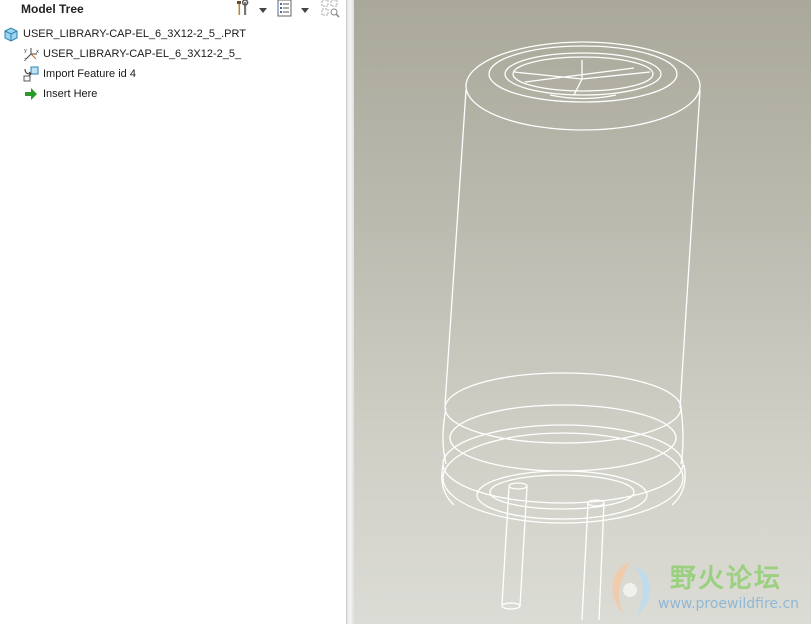 Image resolution: width=811 pixels, height=624 pixels. Describe the element at coordinates (31, 94) in the screenshot. I see `insert-arrow-icon` at that location.